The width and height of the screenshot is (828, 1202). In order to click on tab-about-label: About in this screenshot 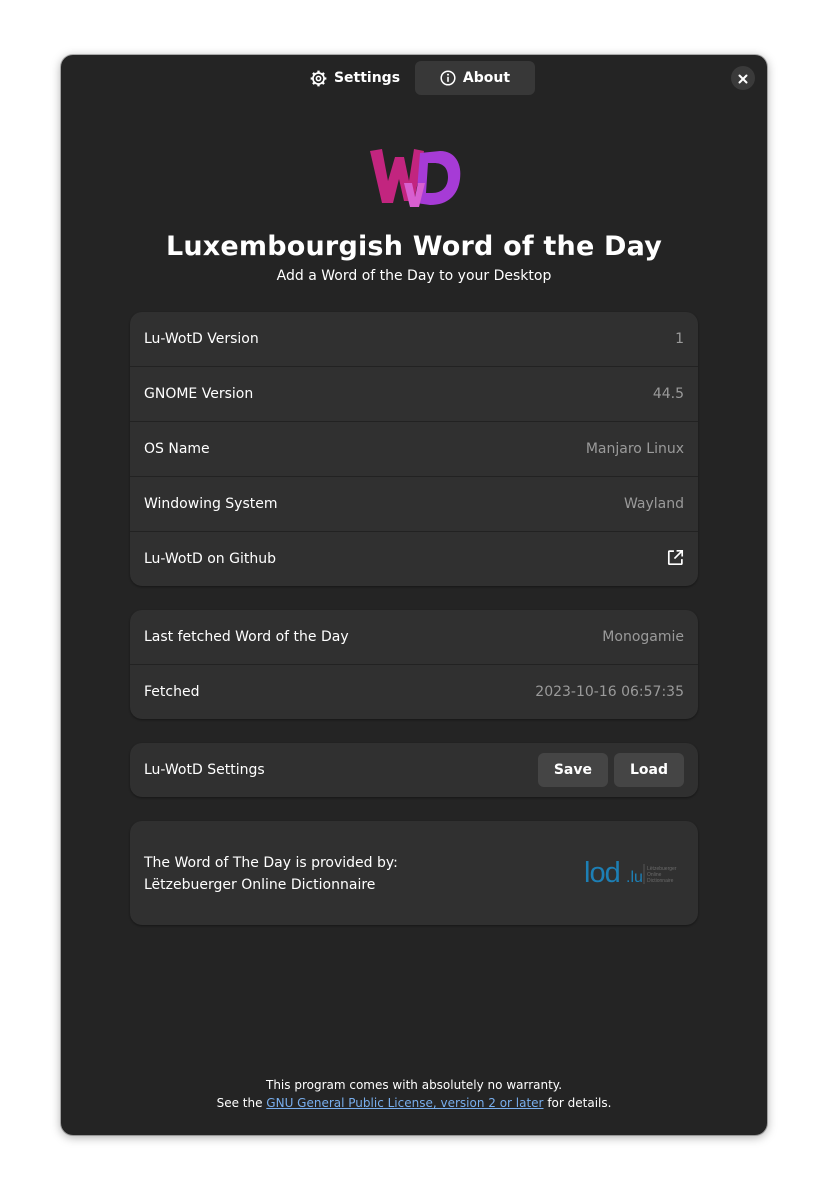, I will do `click(486, 78)`.